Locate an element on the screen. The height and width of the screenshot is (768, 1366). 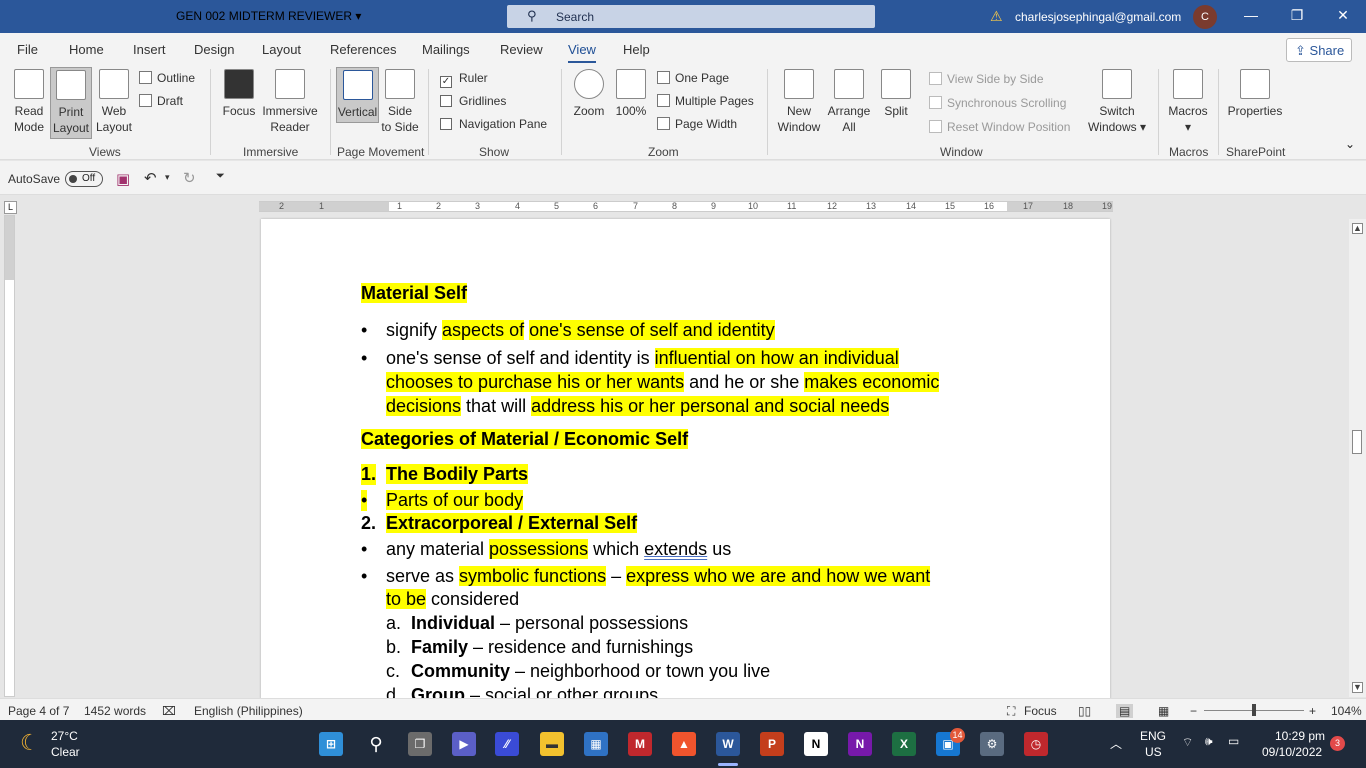
store-icon: ▦ is located at coordinates (596, 744).